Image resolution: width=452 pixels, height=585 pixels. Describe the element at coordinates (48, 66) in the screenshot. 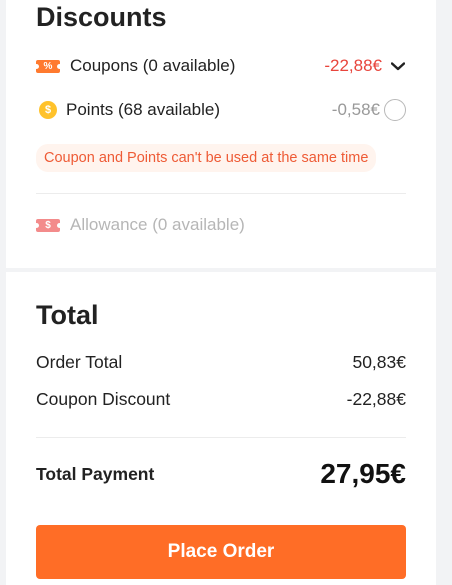

I see `coupon-icon: %` at that location.